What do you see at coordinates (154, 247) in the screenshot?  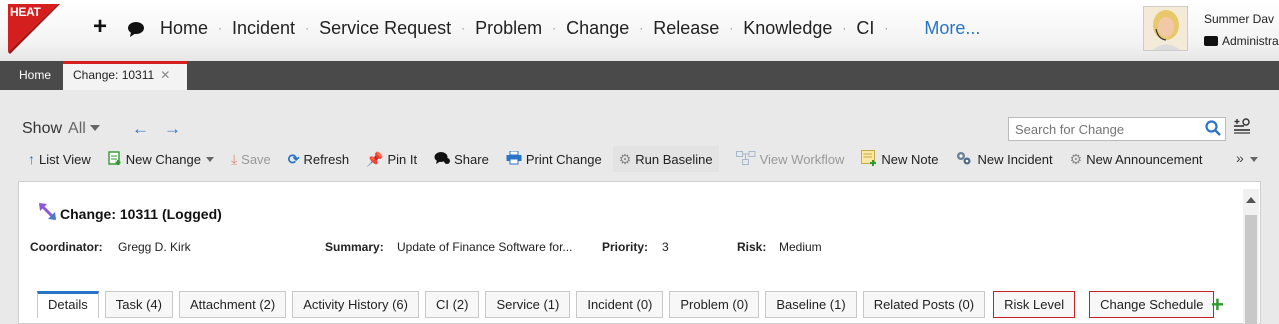 I see `coordinator-value: Gregg D. Kirk` at bounding box center [154, 247].